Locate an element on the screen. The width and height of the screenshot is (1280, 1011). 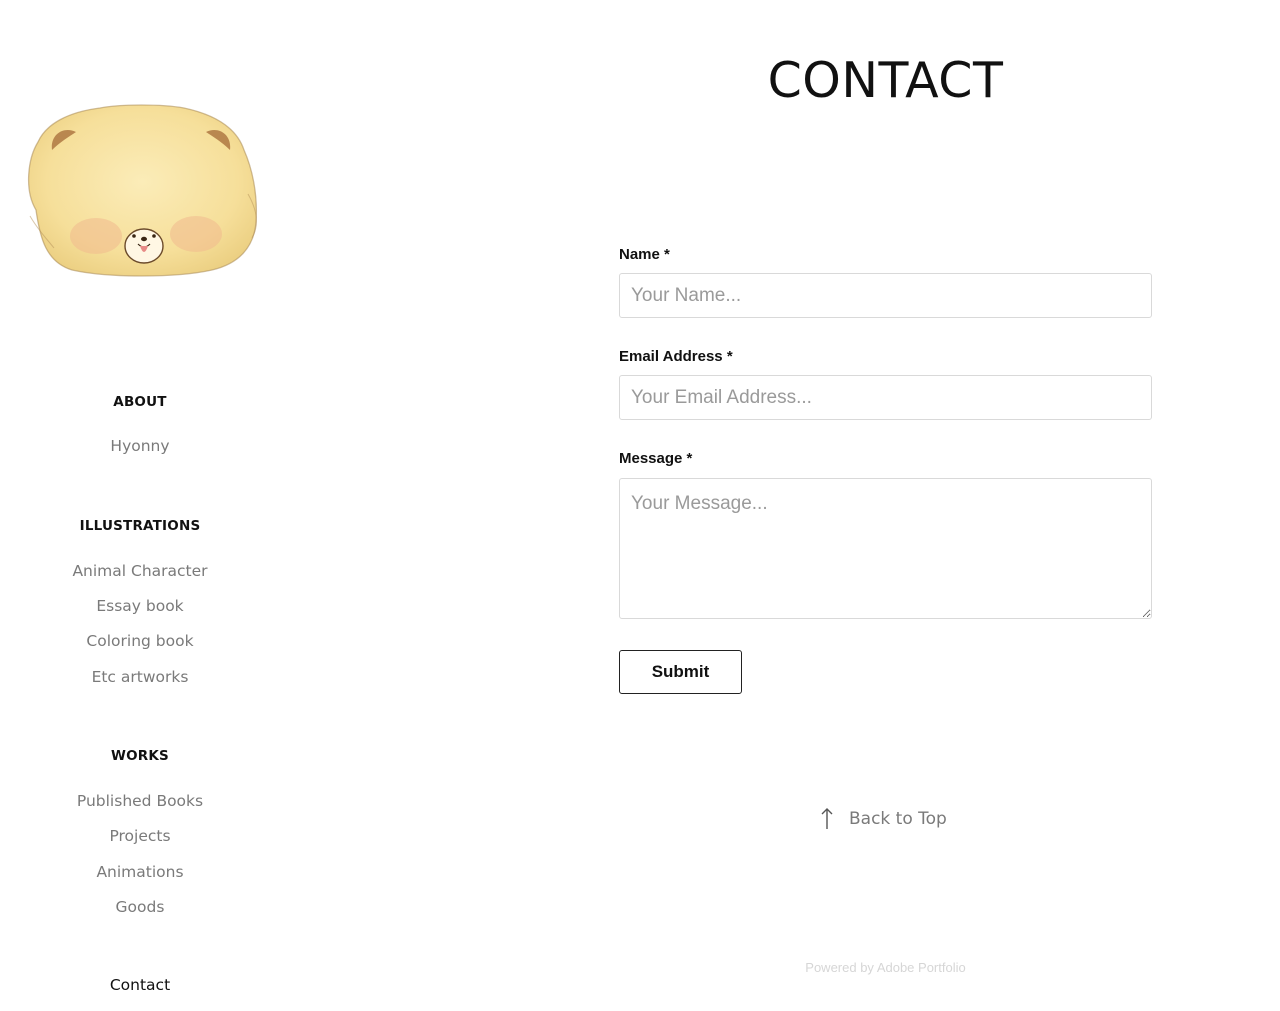
back-to-top-link: Back to Top is located at coordinates (883, 819).